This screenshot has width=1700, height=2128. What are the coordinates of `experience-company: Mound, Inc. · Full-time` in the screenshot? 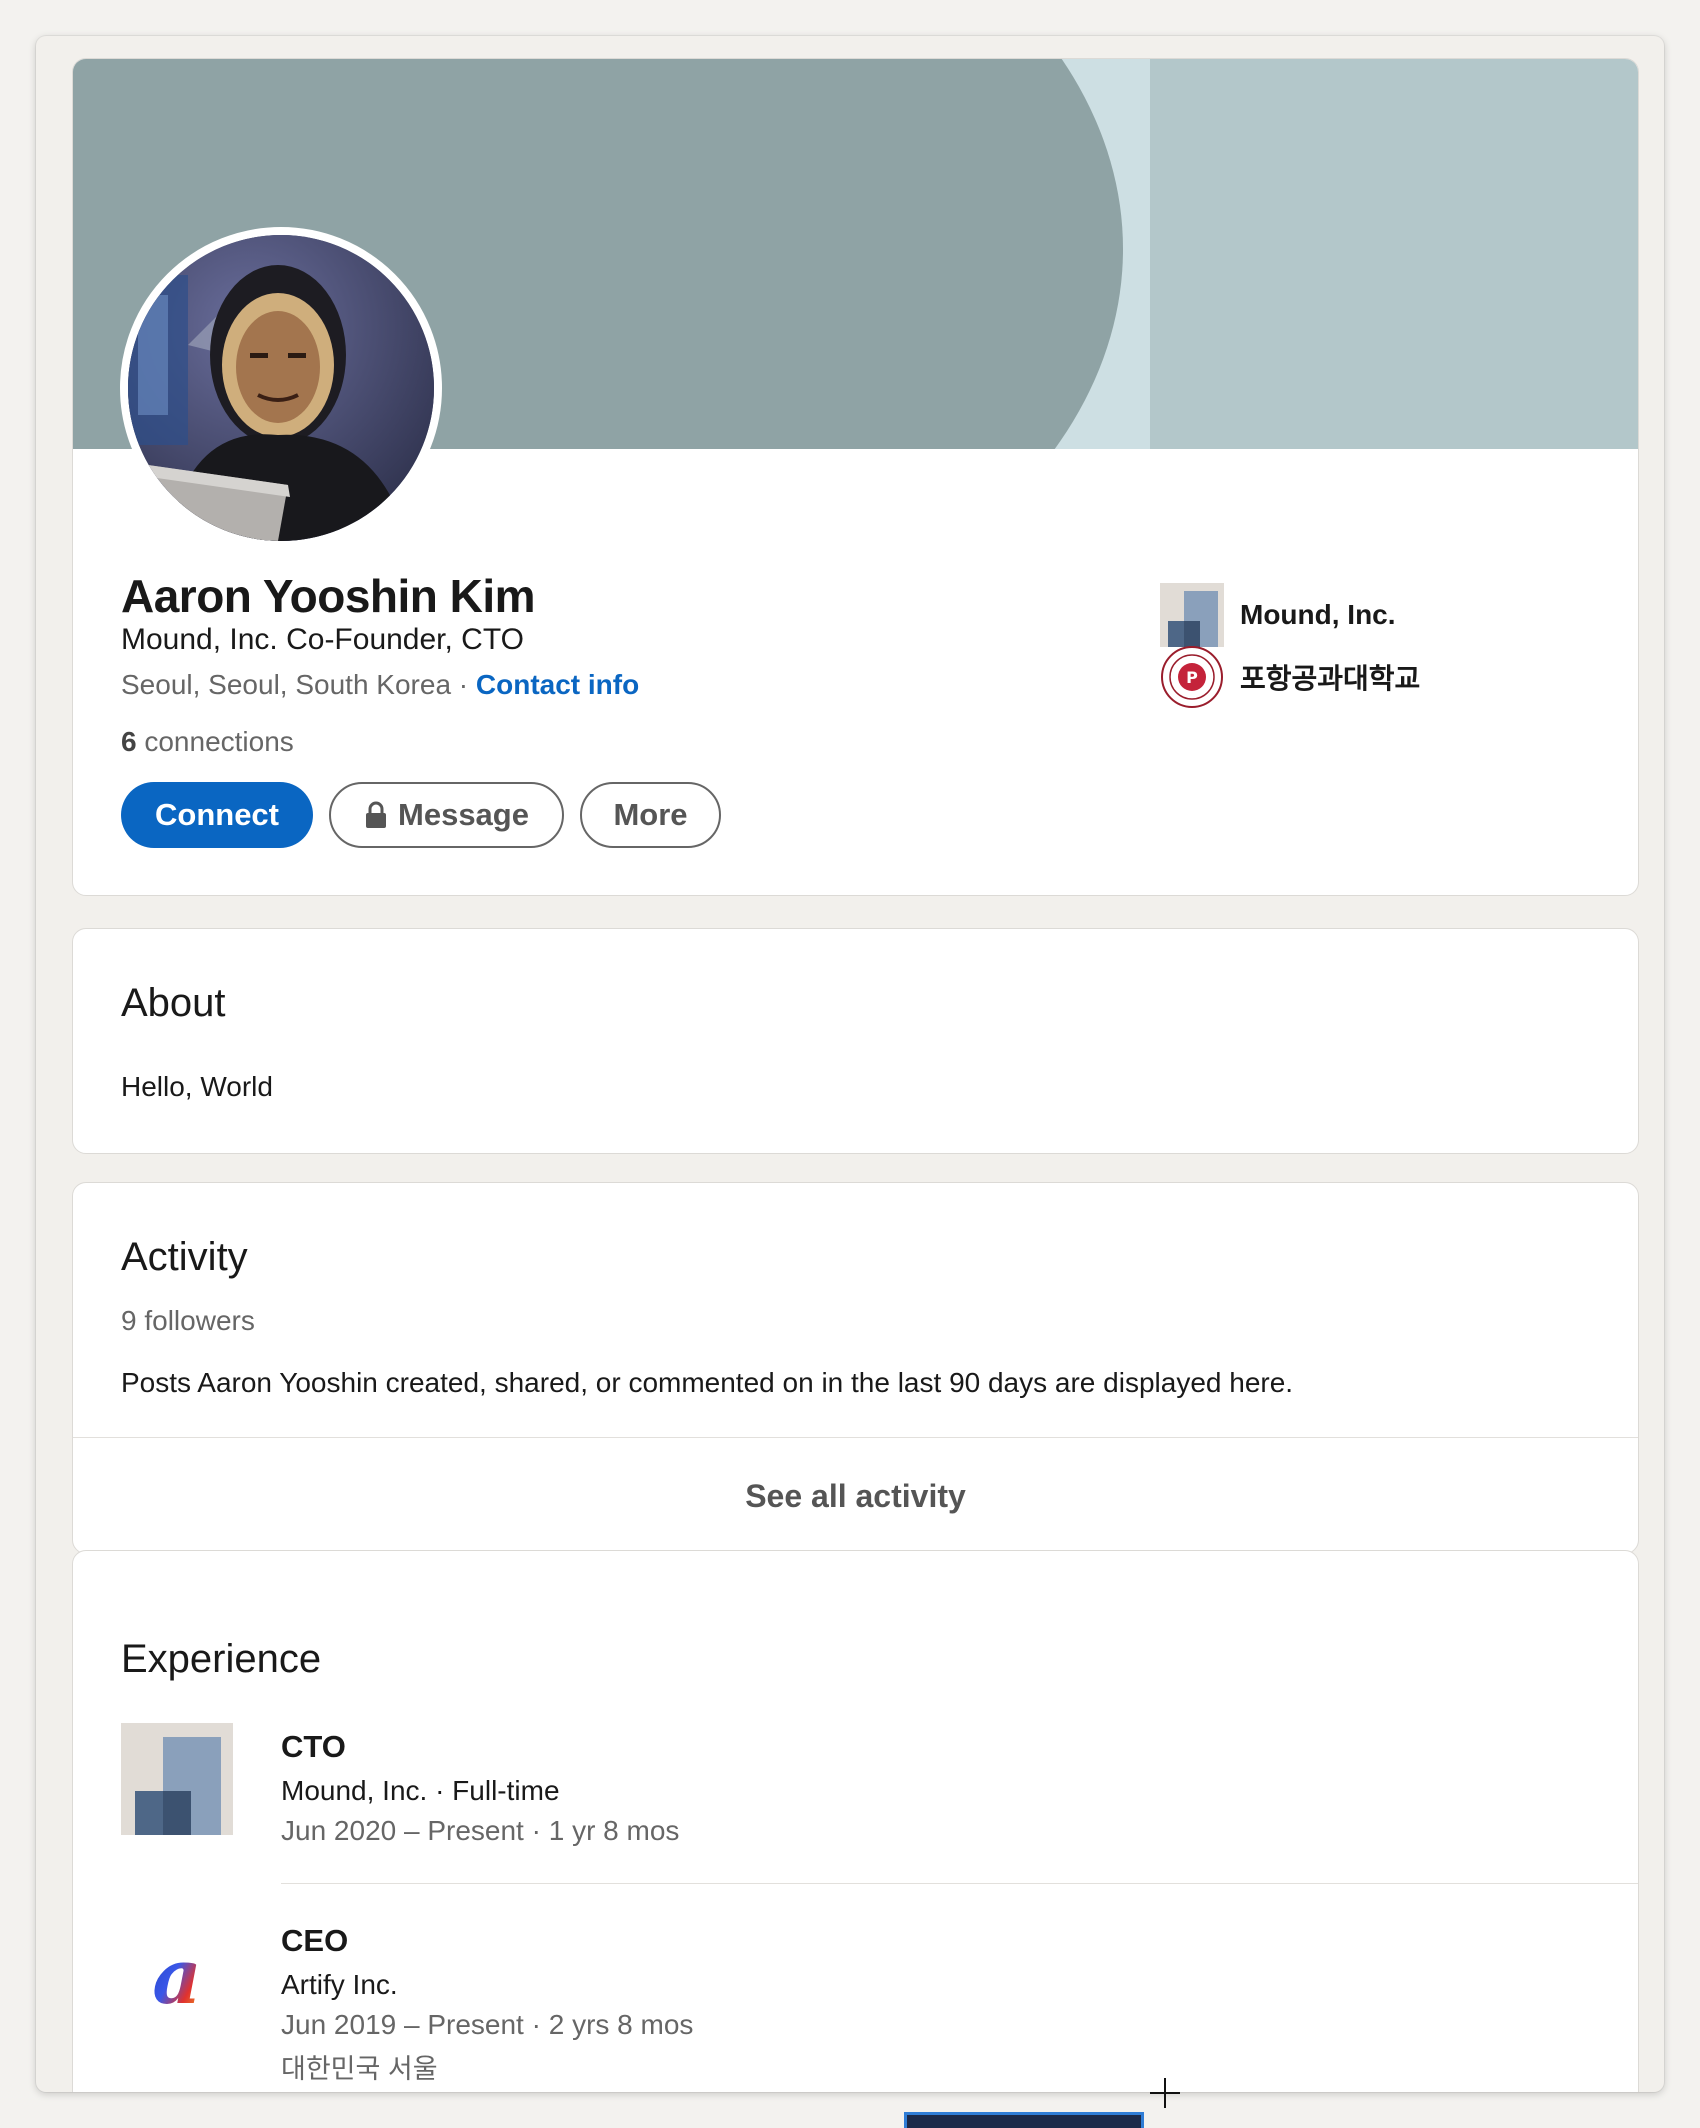 It's located at (420, 1790).